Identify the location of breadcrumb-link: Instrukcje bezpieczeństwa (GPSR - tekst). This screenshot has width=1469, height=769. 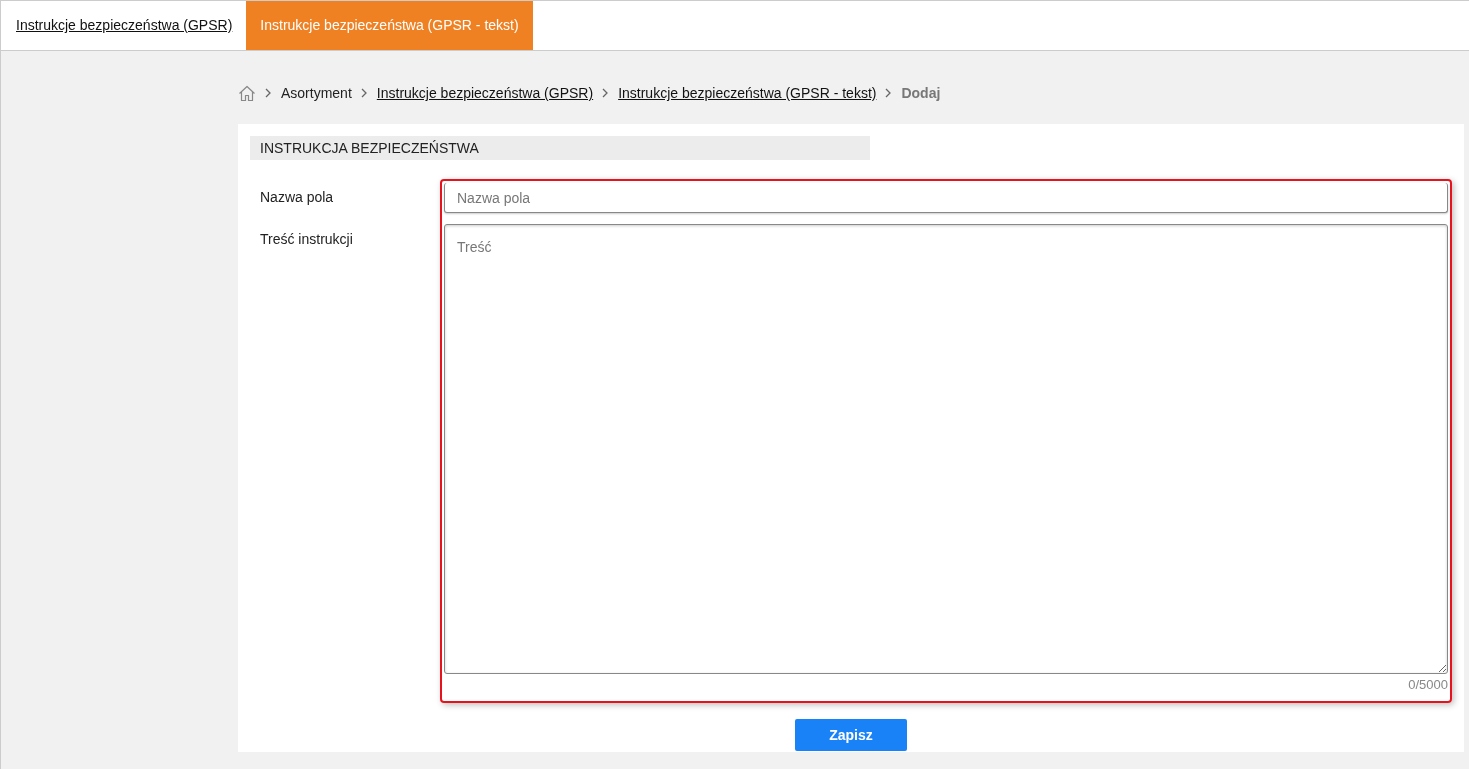
(747, 93).